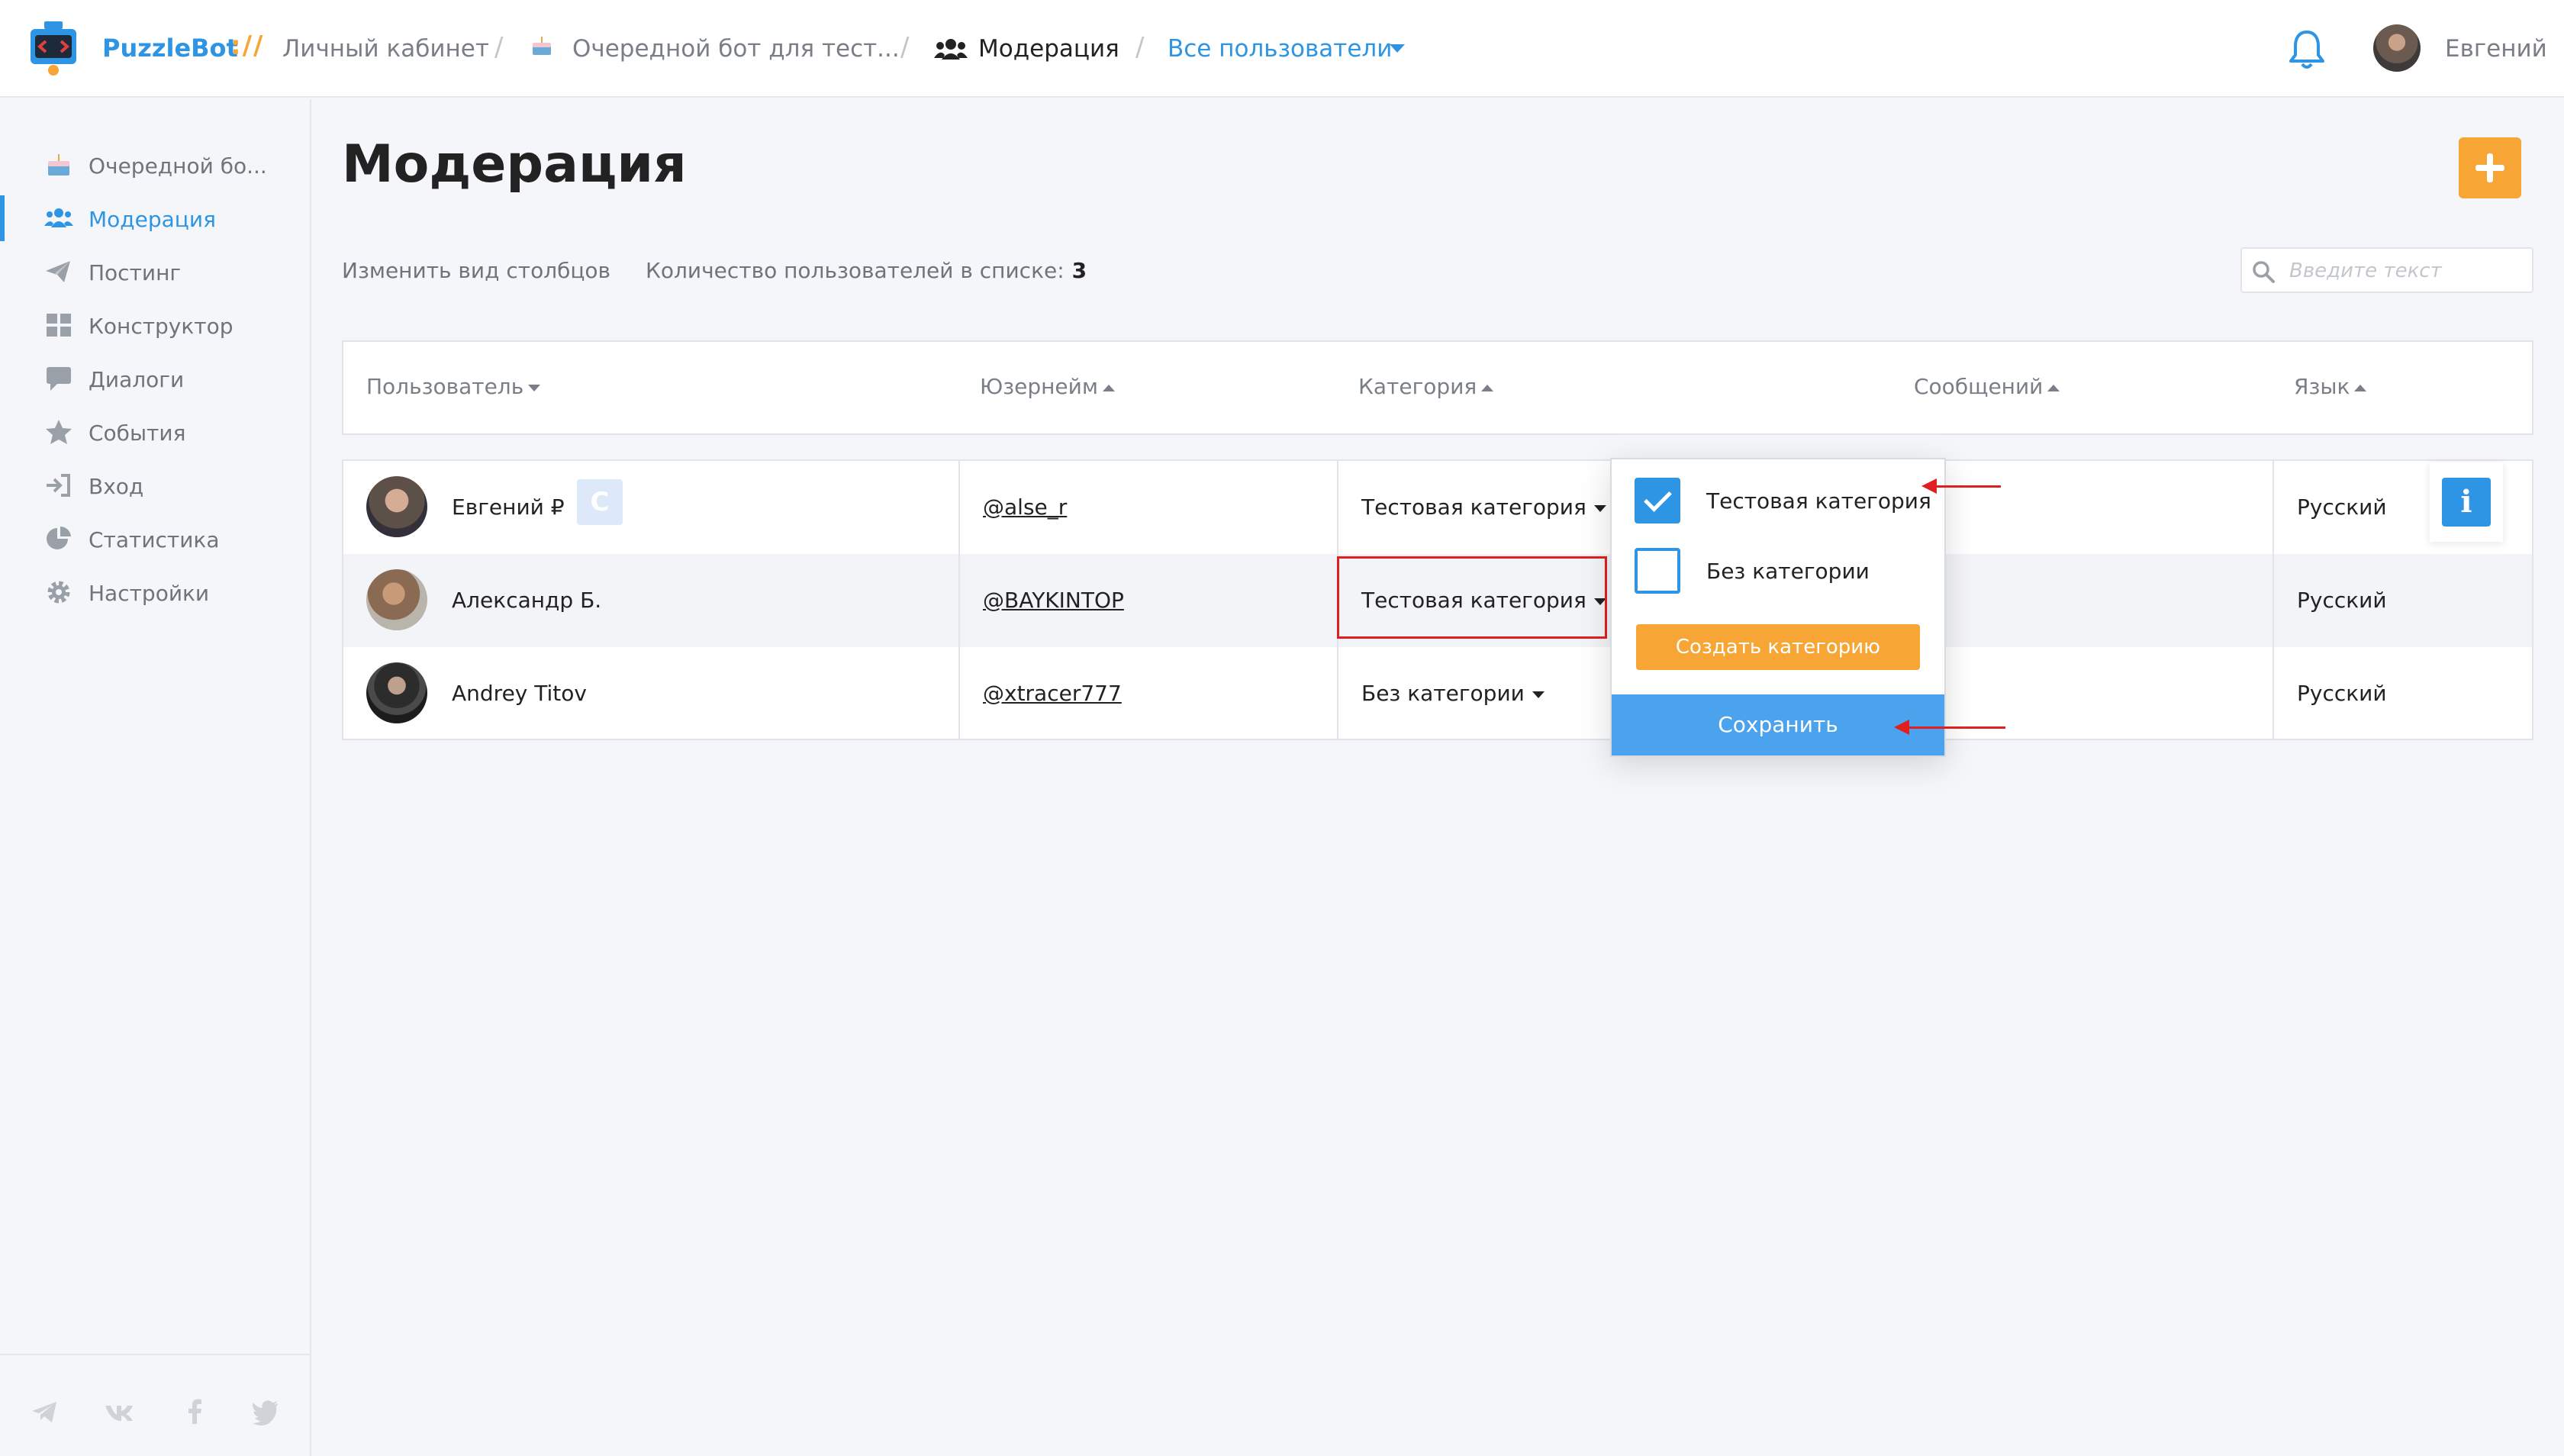 The image size is (2564, 1456). Describe the element at coordinates (476, 270) in the screenshot. I see `change-columns-link: Изменить вид столбцов` at that location.